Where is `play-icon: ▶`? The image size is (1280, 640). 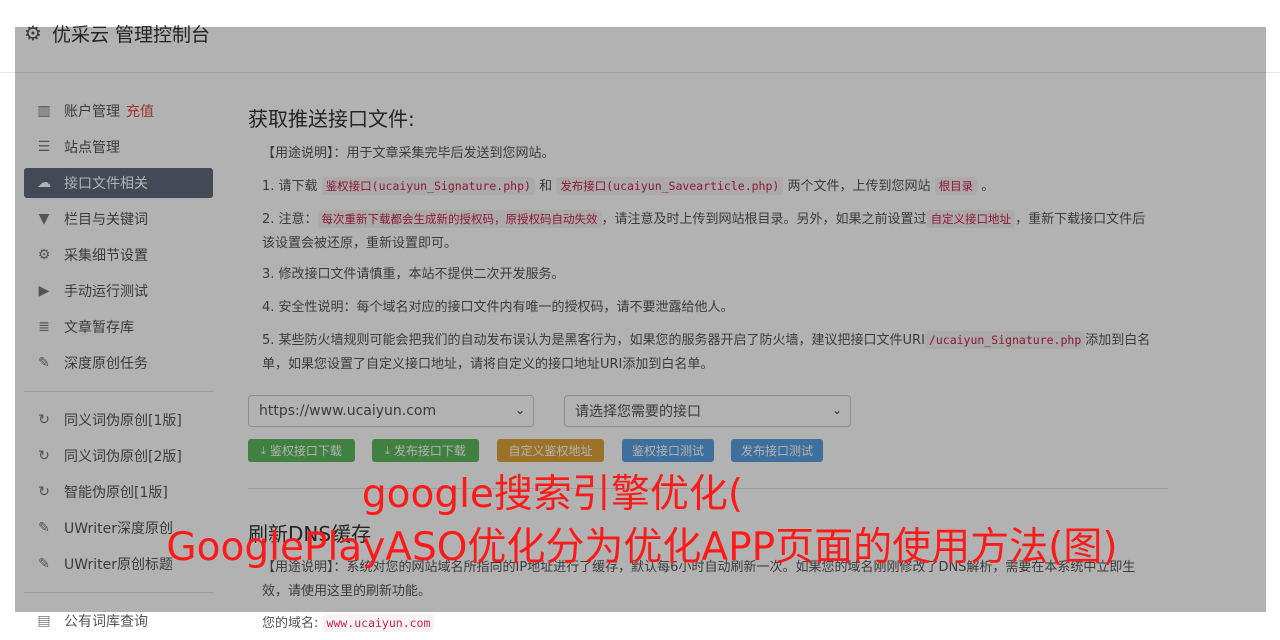 play-icon: ▶ is located at coordinates (44, 291).